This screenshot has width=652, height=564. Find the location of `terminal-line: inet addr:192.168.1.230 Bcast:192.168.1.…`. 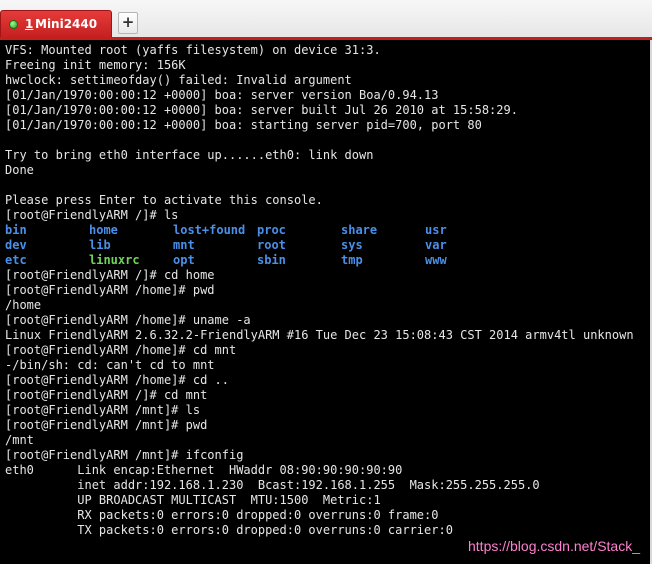

terminal-line: inet addr:192.168.1.230 Bcast:192.168.1.… is located at coordinates (272, 485).